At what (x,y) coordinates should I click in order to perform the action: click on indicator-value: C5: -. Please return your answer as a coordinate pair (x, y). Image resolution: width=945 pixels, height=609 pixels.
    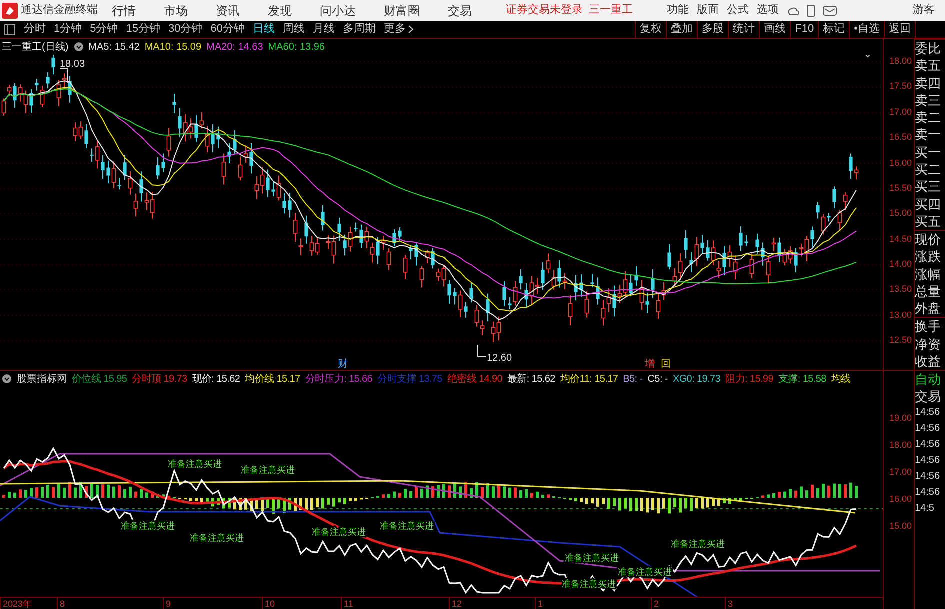
    Looking at the image, I should click on (658, 379).